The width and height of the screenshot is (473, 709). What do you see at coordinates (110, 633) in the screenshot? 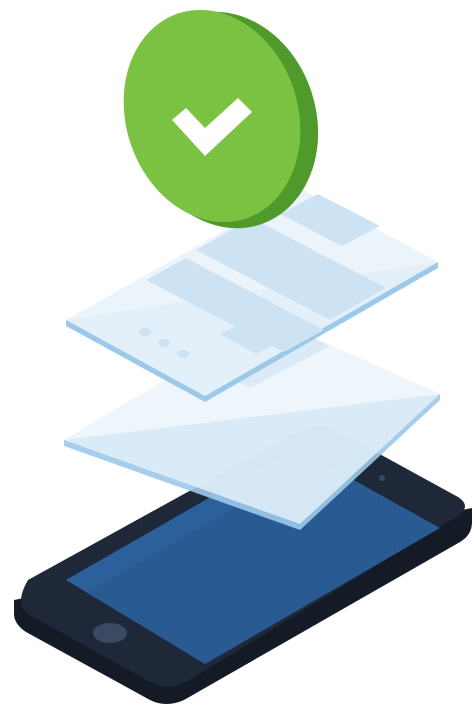
I see `home-button-icon` at bounding box center [110, 633].